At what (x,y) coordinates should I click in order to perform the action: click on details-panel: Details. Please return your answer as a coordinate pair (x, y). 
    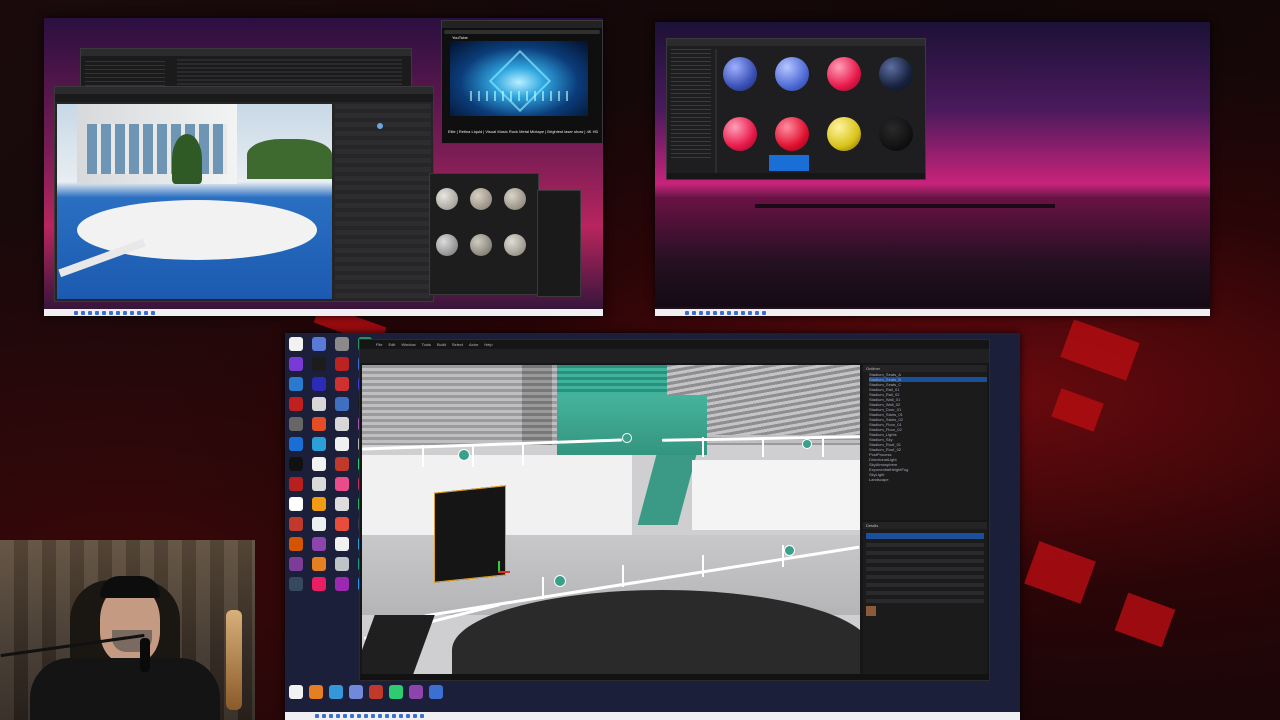
    Looking at the image, I should click on (925, 598).